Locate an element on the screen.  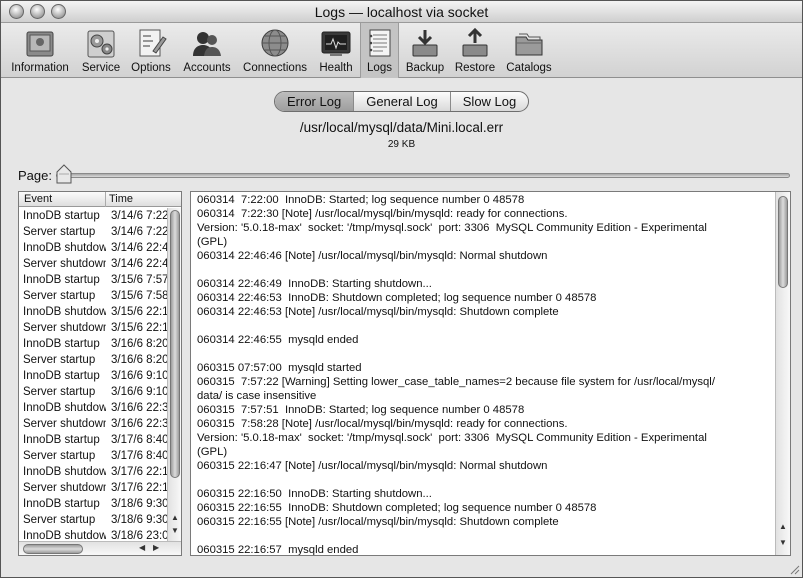
event-row: Server startup 3/17/6 8:40 is located at coordinates (93, 456).